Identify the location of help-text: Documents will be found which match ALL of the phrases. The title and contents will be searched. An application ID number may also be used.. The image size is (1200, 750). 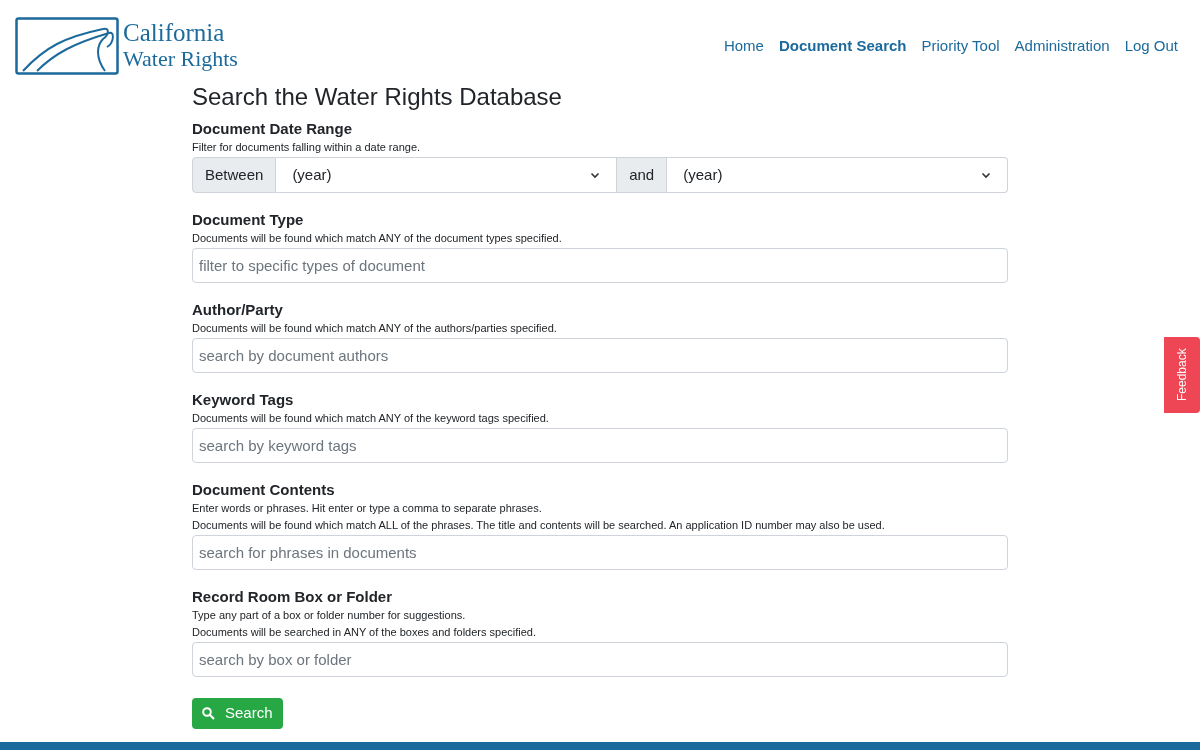
(539, 525).